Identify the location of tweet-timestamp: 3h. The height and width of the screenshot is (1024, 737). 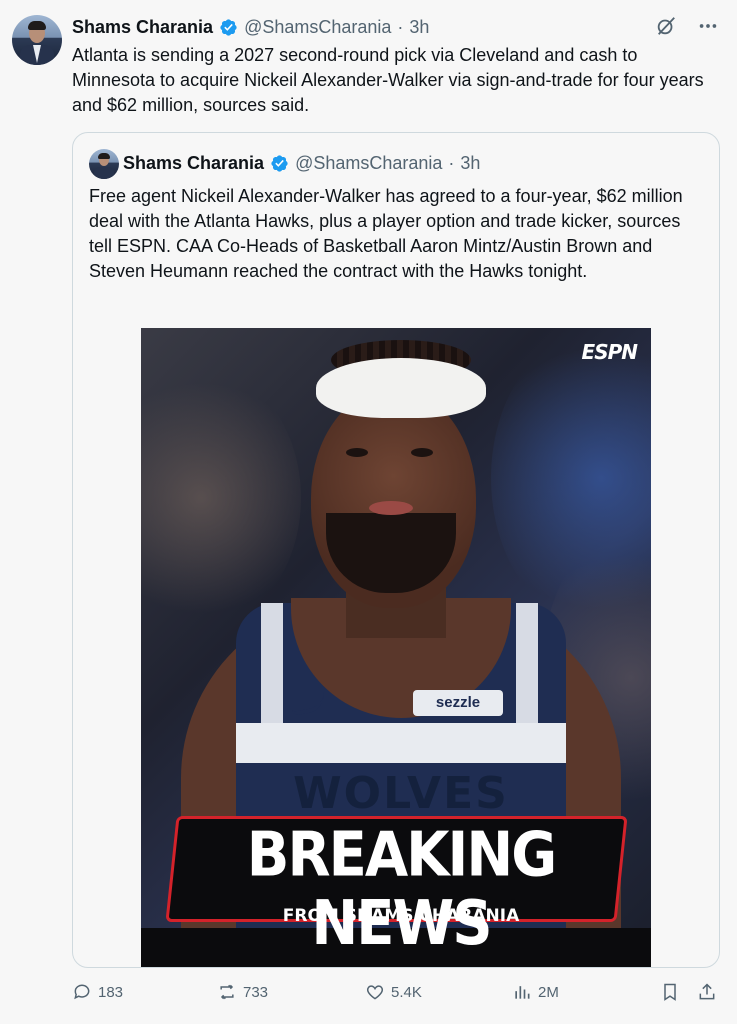
(419, 27).